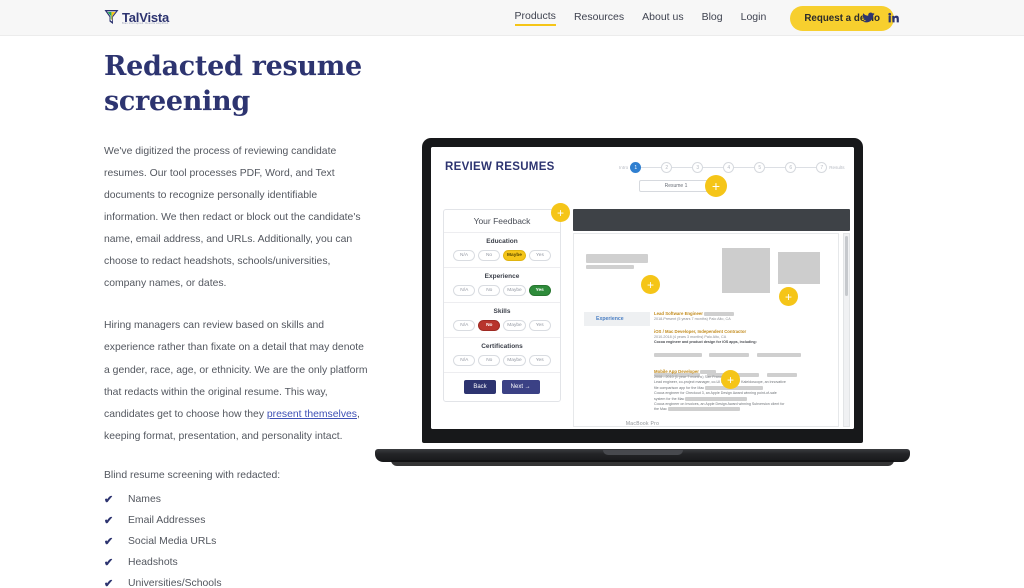 The width and height of the screenshot is (1024, 588). Describe the element at coordinates (846, 330) in the screenshot. I see `document-scrollbar` at that location.